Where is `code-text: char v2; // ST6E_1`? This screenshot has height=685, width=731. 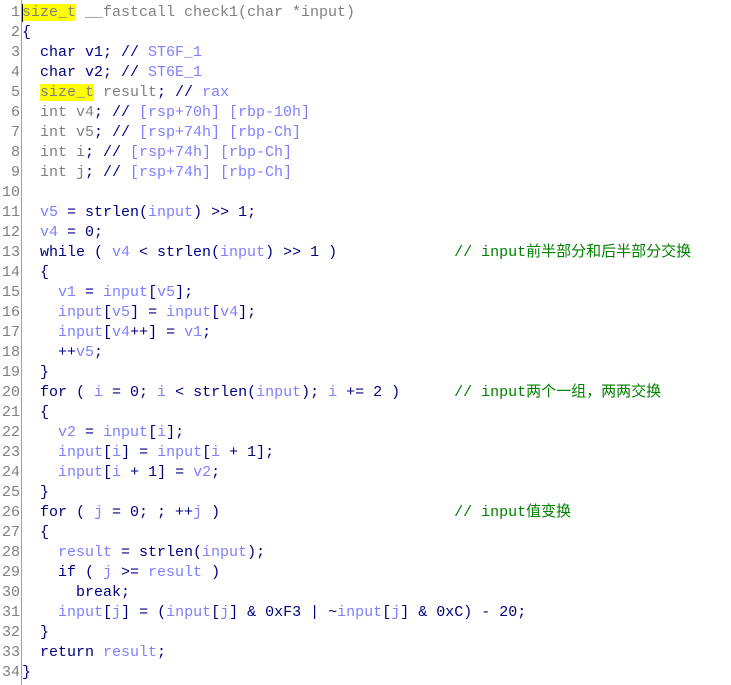
code-text: char v2; // ST6E_1 is located at coordinates (111, 73).